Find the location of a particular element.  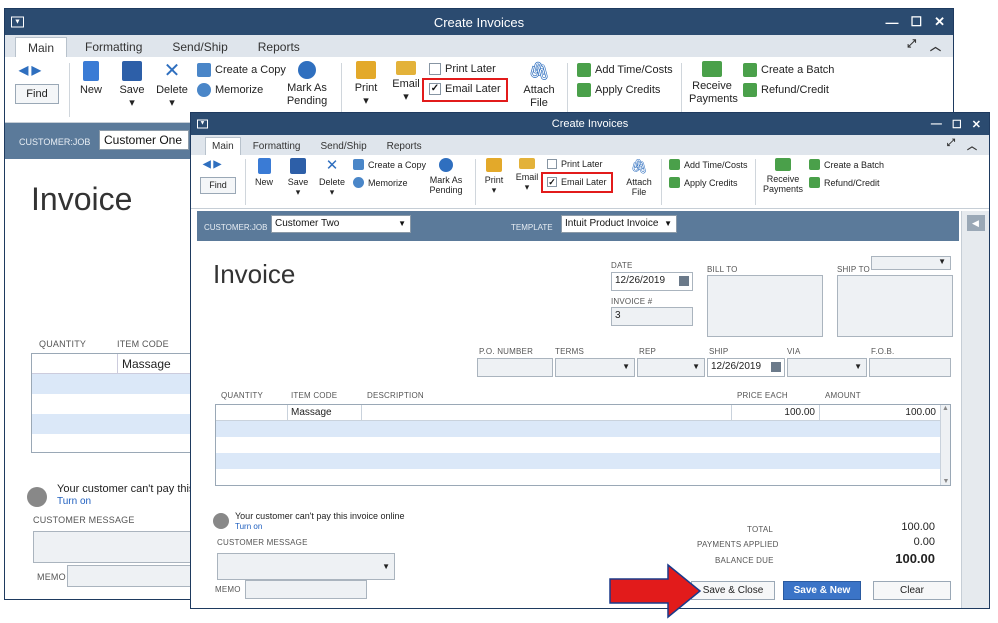

back-item-cell: Massage is located at coordinates (144, 363).